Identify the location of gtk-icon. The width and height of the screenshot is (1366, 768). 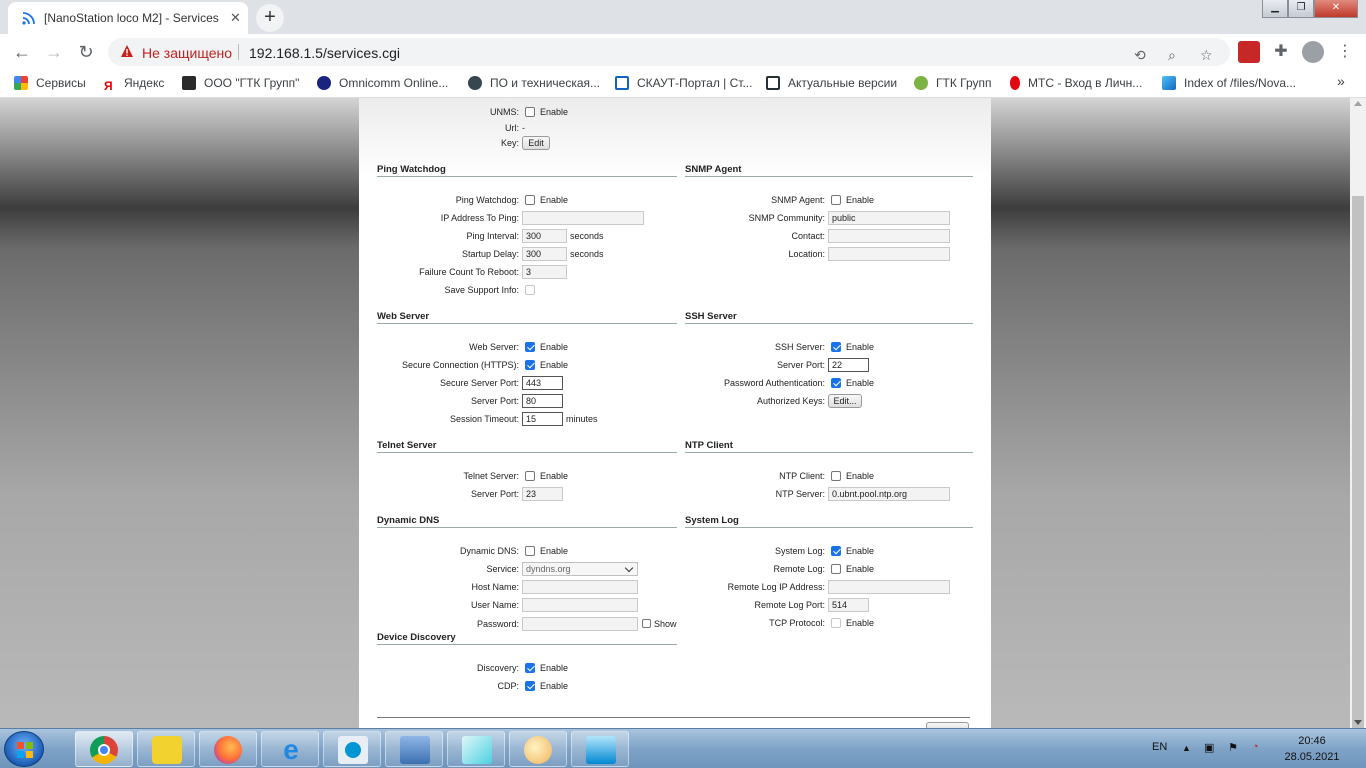
(921, 83).